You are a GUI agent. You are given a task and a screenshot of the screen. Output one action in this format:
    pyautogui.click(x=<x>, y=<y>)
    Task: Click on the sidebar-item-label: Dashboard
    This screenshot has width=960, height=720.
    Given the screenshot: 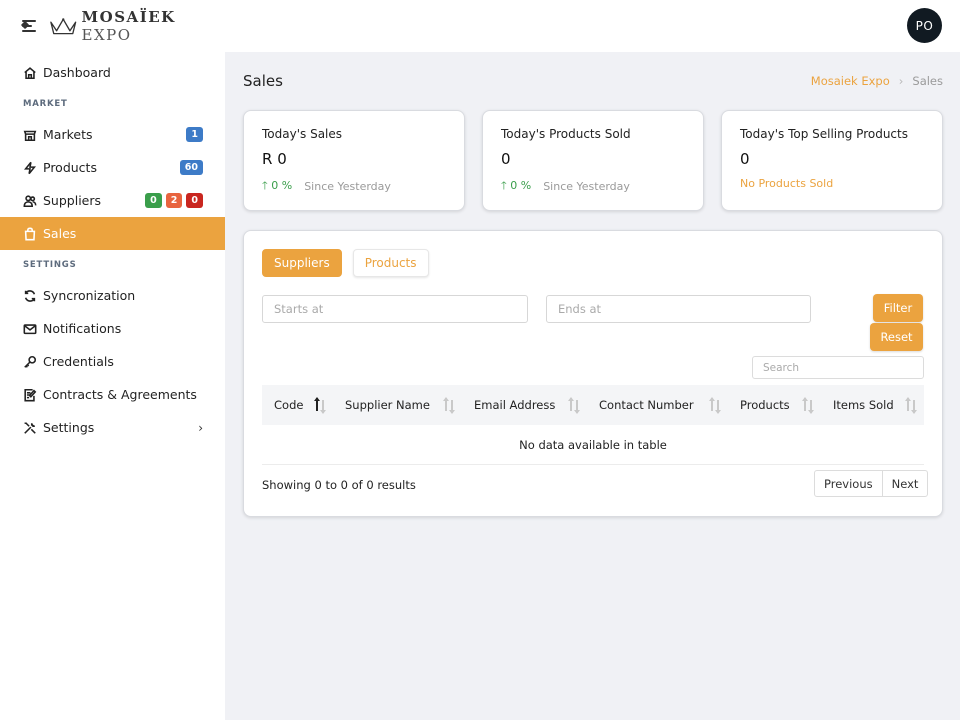 What is the action you would take?
    pyautogui.click(x=77, y=72)
    